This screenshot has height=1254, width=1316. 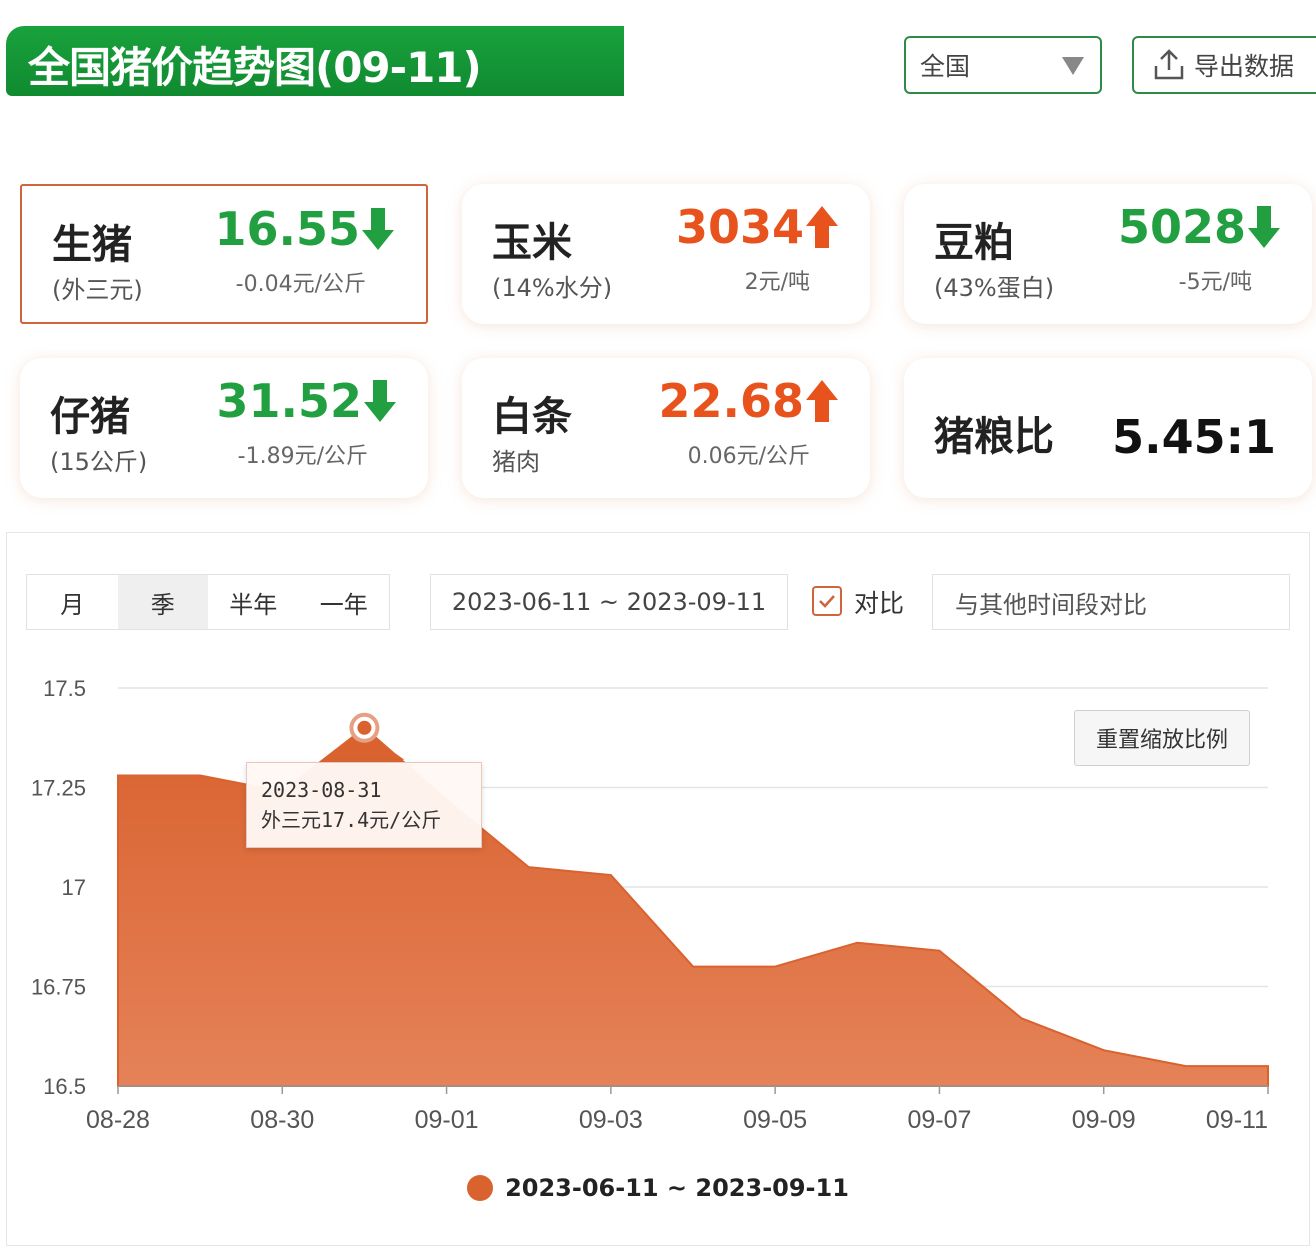 What do you see at coordinates (994, 437) in the screenshot?
I see `card-name: 猪粮比` at bounding box center [994, 437].